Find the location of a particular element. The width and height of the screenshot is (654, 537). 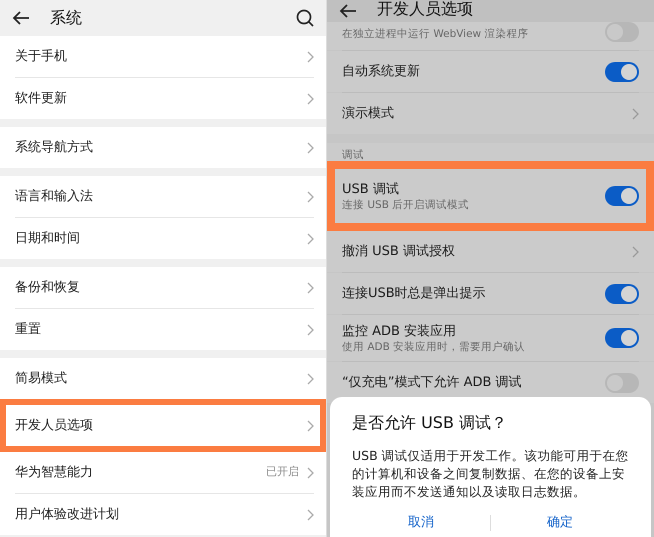

item-label: 华为智慧能力 is located at coordinates (54, 473).